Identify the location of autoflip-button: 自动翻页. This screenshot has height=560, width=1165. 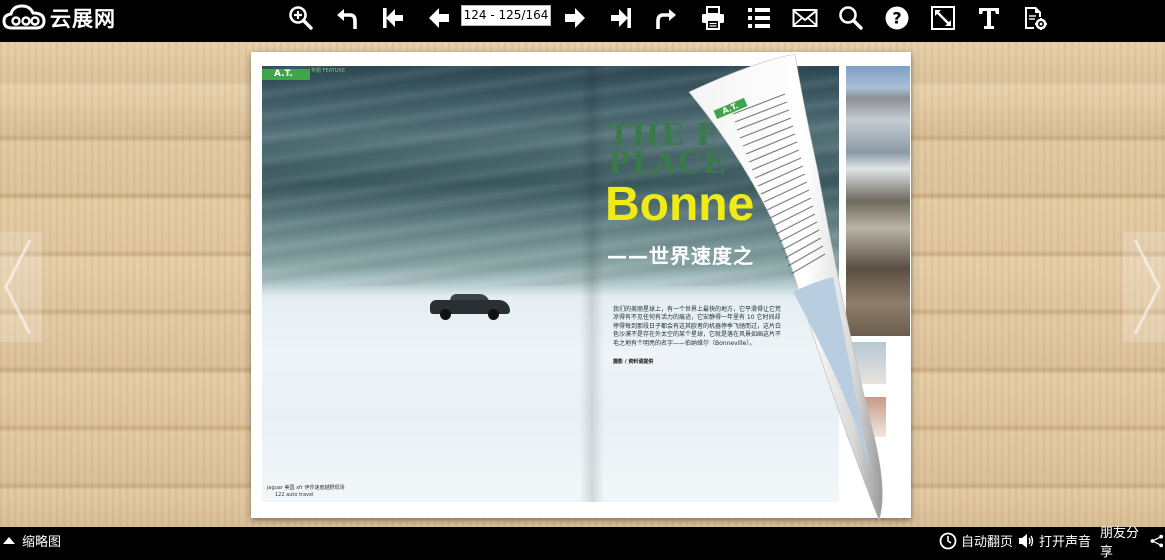
(976, 540).